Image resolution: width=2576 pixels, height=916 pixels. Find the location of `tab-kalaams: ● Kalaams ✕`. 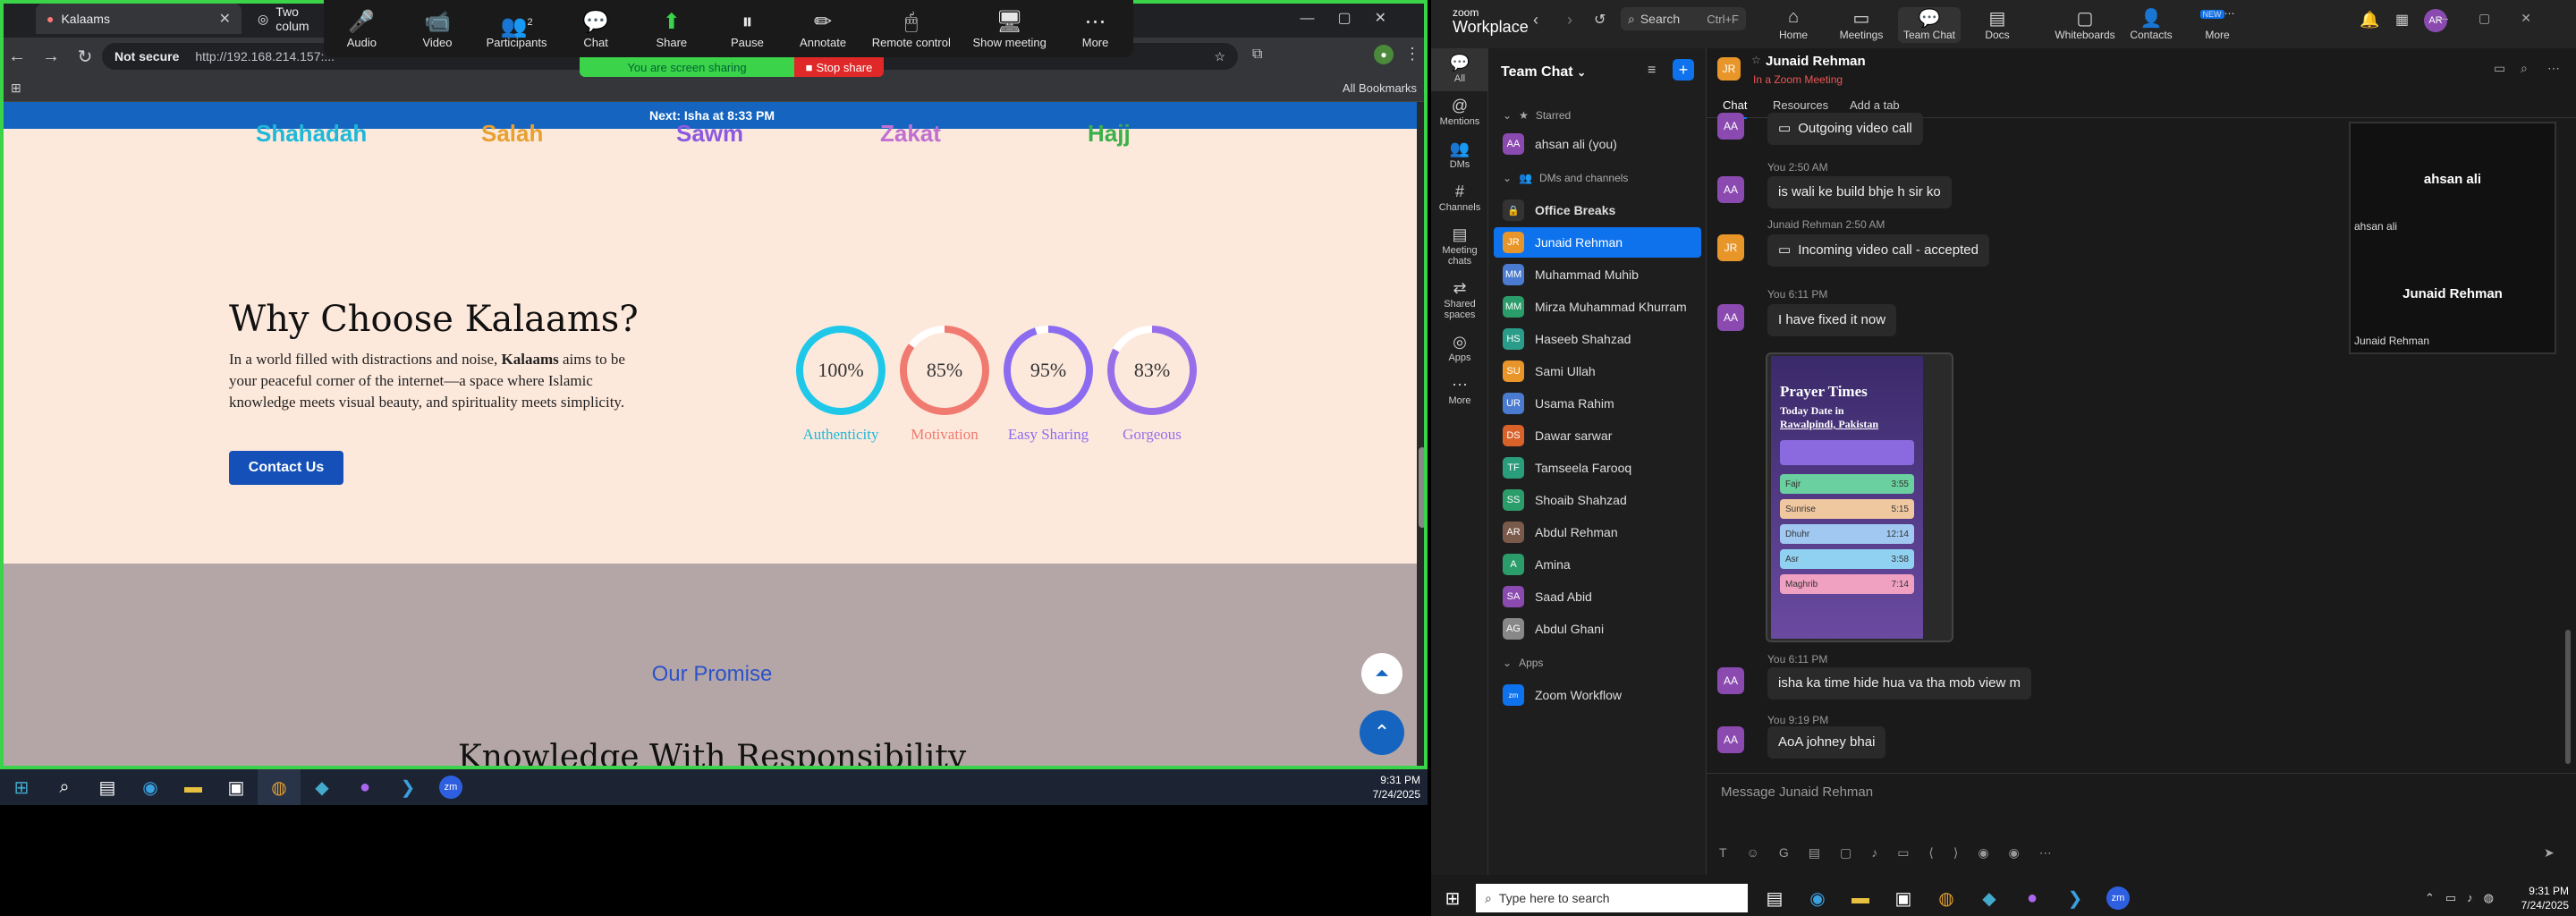

tab-kalaams: ● Kalaams ✕ is located at coordinates (139, 19).